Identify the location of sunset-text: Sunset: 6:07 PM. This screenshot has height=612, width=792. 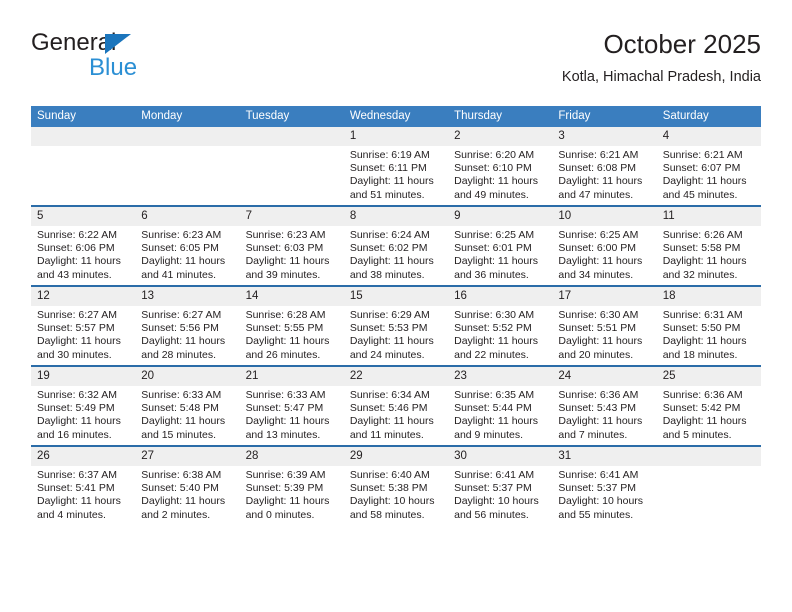
(701, 168).